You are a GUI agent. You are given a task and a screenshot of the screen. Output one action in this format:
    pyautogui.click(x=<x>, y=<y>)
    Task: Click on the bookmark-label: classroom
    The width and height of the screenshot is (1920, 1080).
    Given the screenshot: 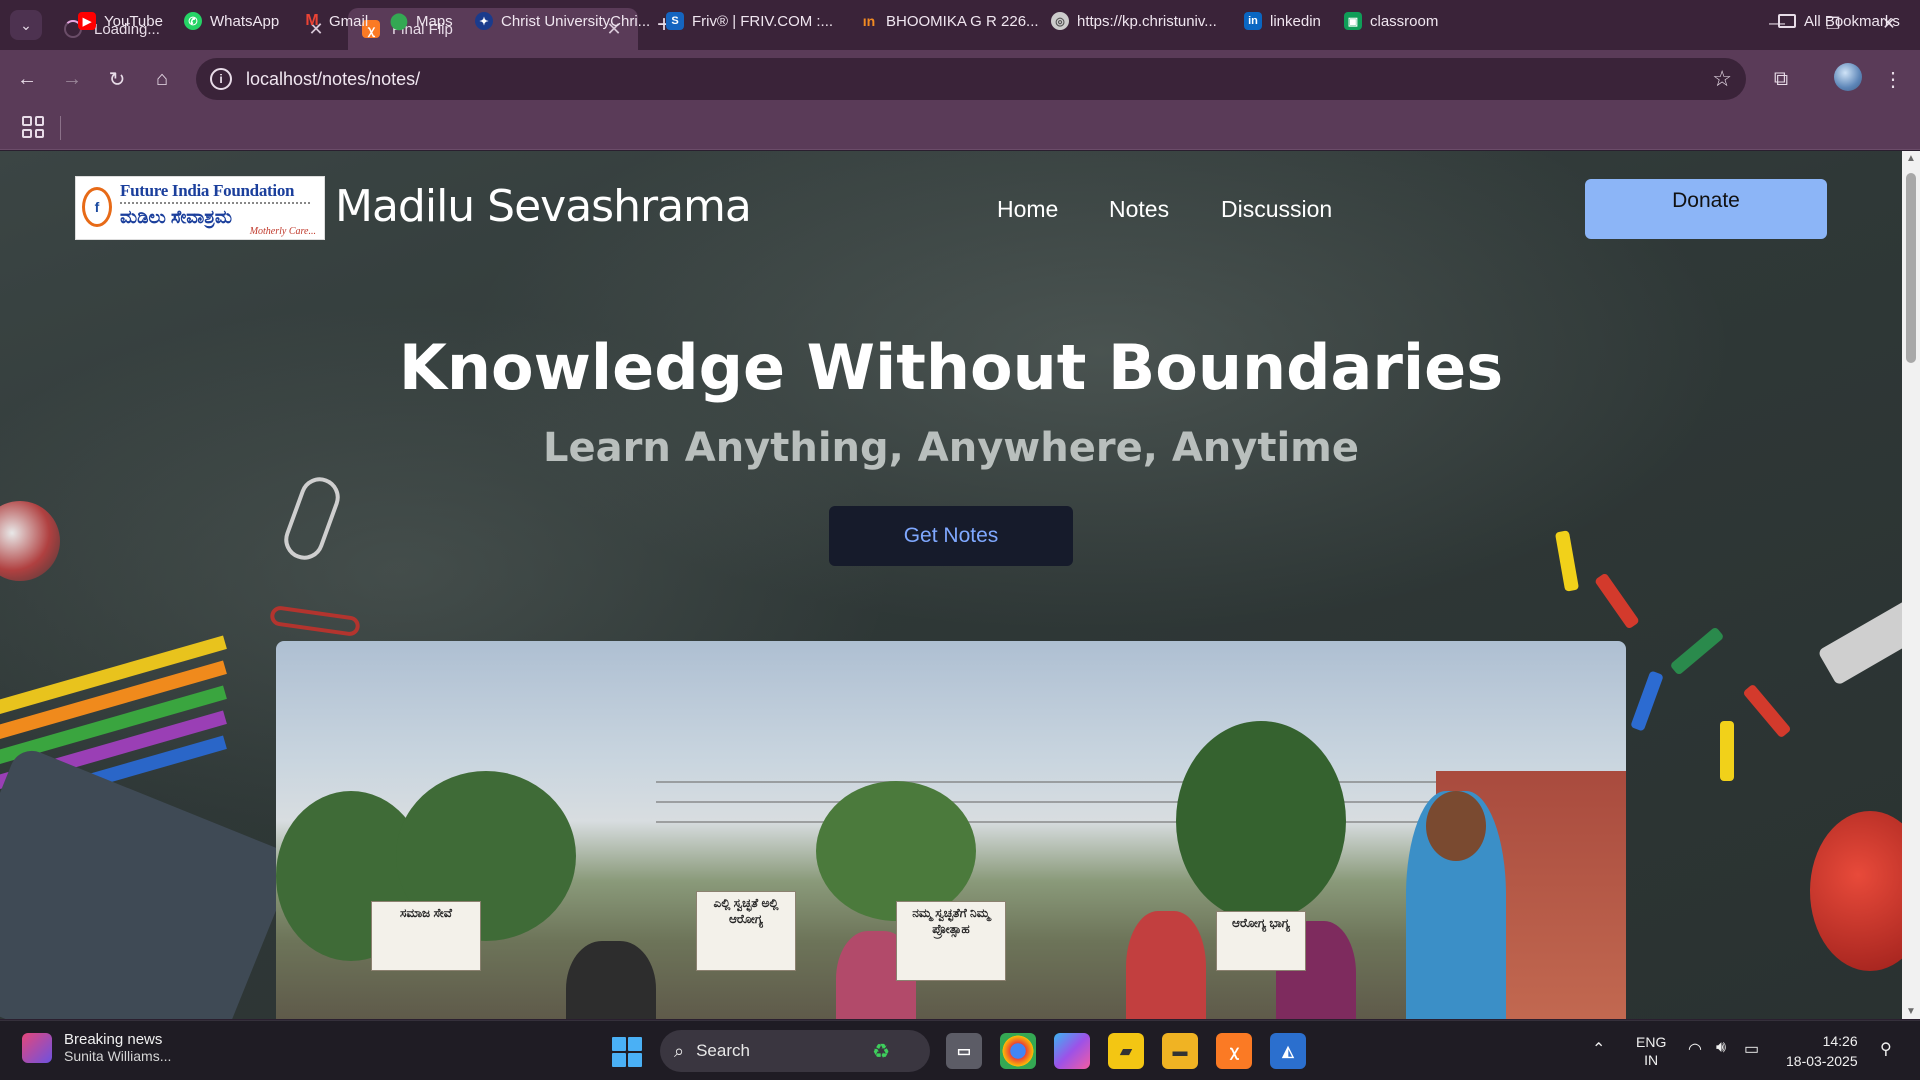 What is the action you would take?
    pyautogui.click(x=1404, y=21)
    